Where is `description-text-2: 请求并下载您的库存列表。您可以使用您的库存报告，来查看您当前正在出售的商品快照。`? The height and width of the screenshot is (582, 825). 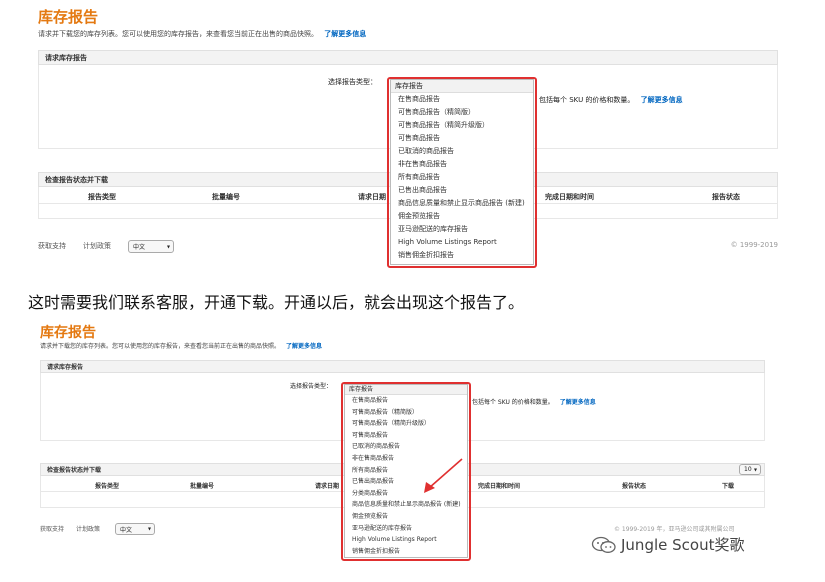 description-text-2: 请求并下载您的库存列表。您可以使用您的库存报告，来查看您当前正在出售的商品快照。 is located at coordinates (160, 346).